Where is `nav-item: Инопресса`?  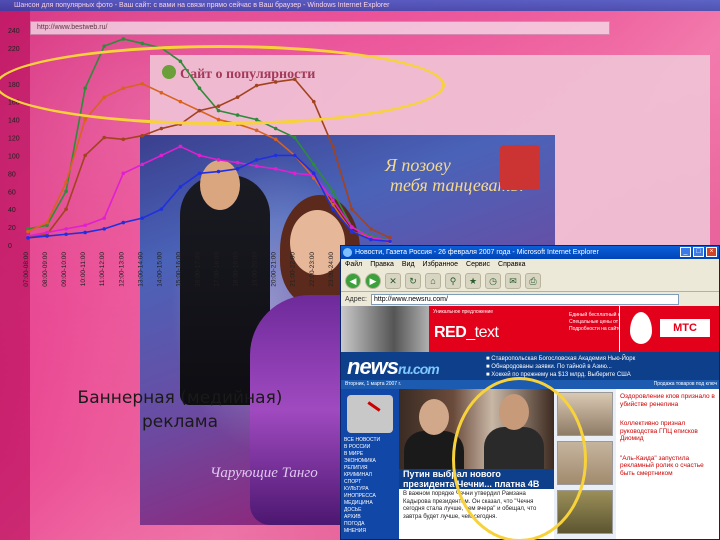 nav-item: Инопресса is located at coordinates (370, 496).